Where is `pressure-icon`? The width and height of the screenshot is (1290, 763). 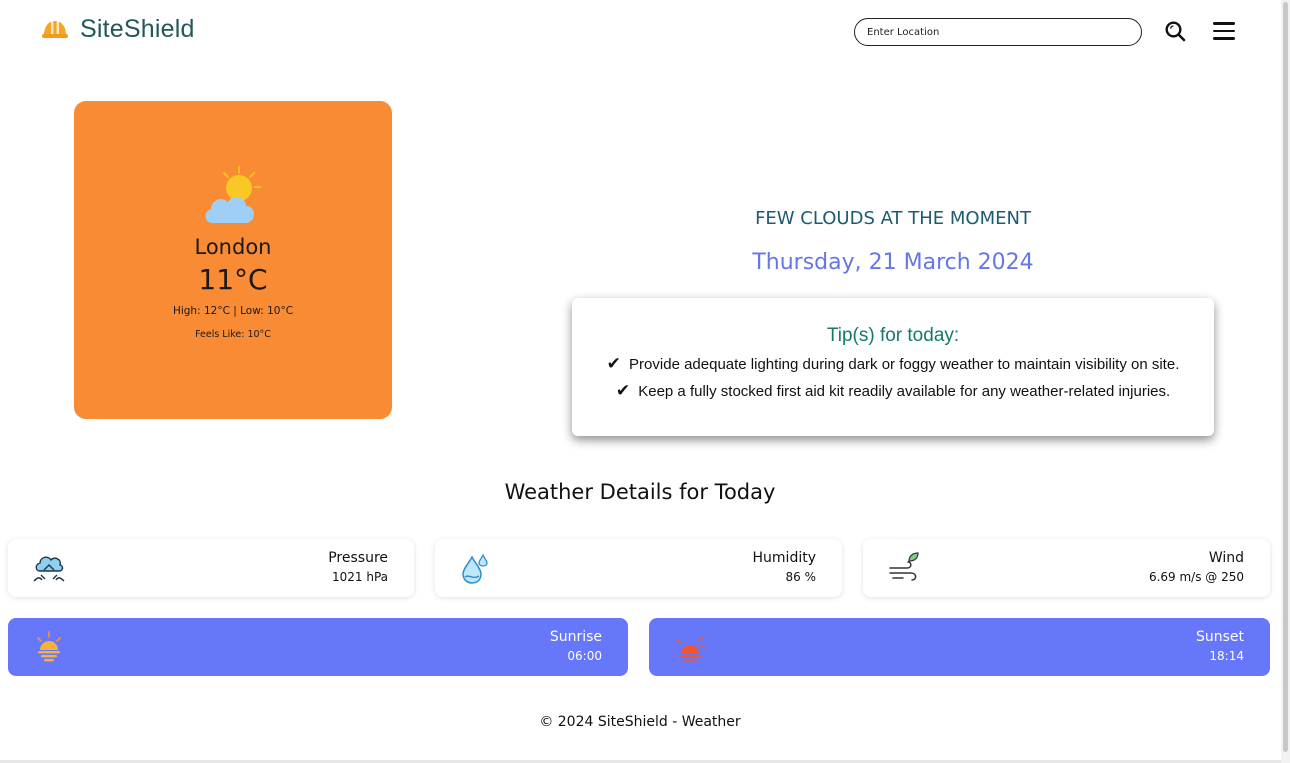 pressure-icon is located at coordinates (49, 569).